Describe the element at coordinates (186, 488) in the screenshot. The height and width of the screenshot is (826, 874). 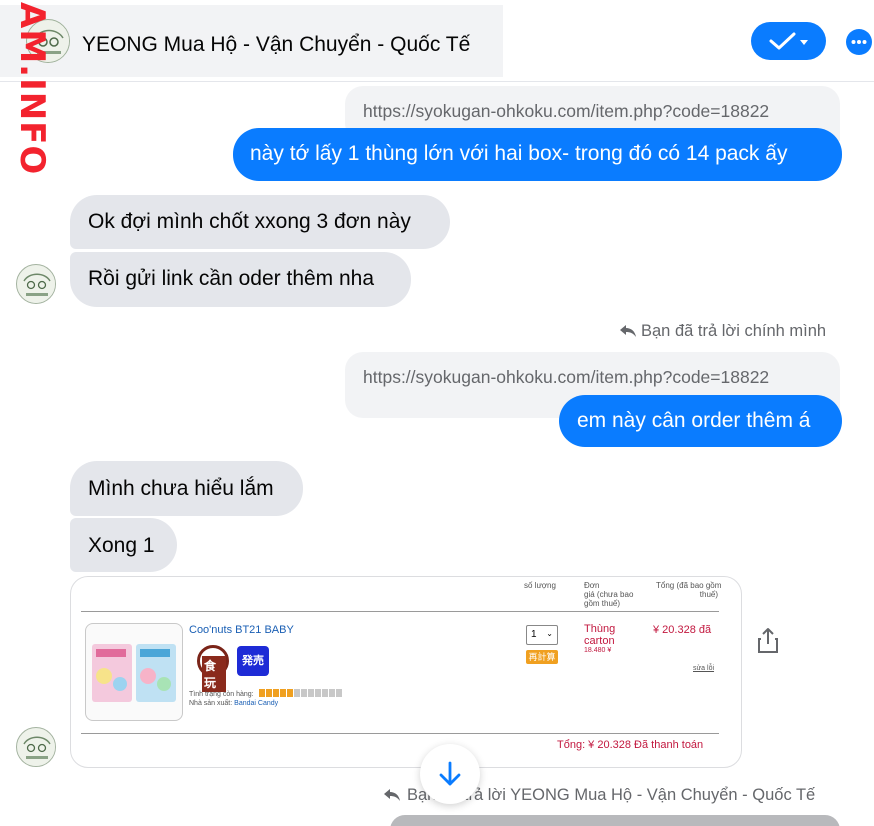
I see `incoming-message: Mình chưa hiểu lắm` at that location.